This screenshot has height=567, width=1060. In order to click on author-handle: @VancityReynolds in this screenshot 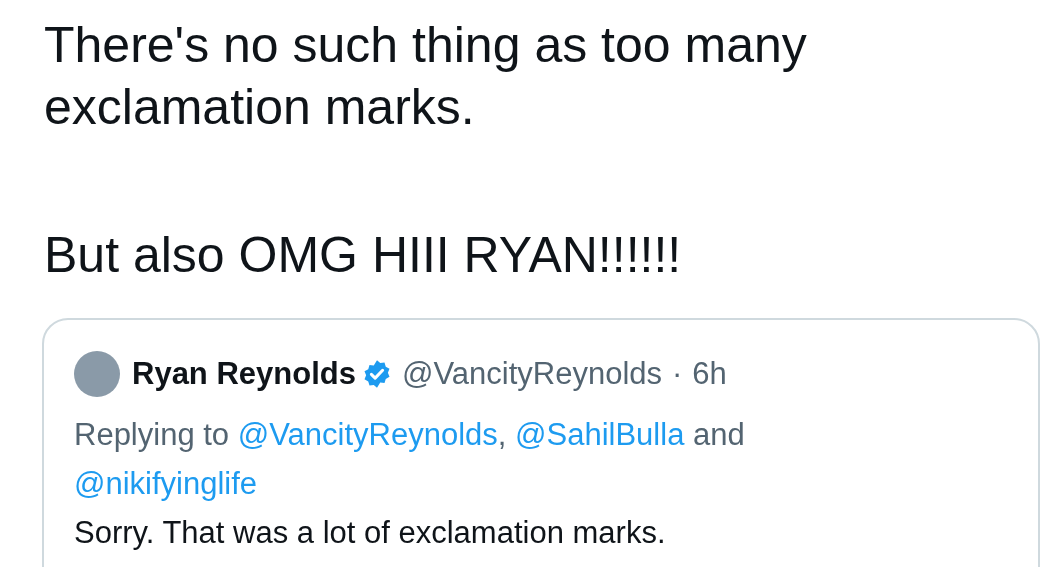, I will do `click(532, 374)`.